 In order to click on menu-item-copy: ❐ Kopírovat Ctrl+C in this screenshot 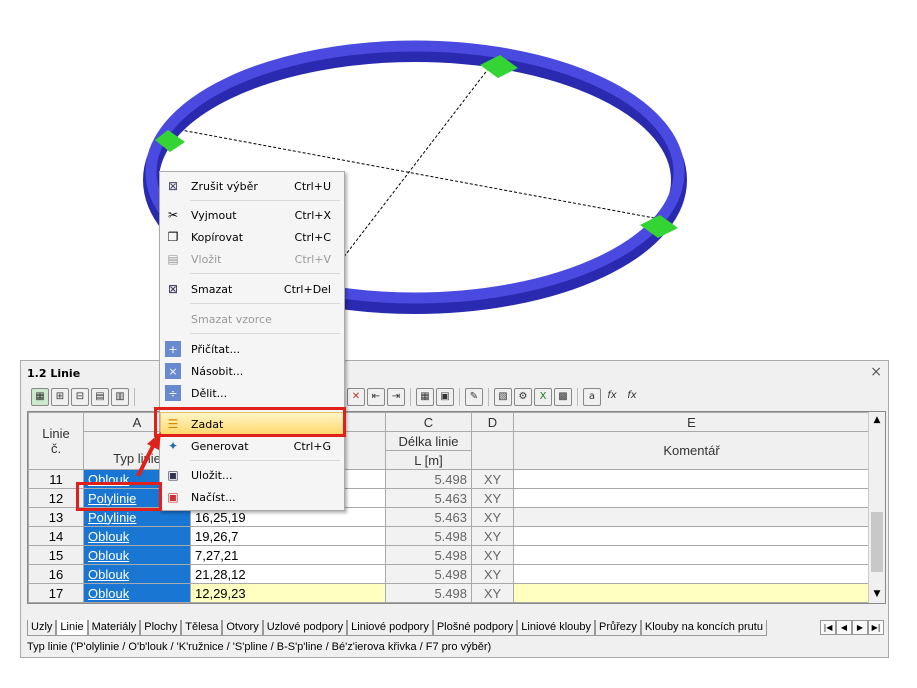, I will do `click(252, 237)`.